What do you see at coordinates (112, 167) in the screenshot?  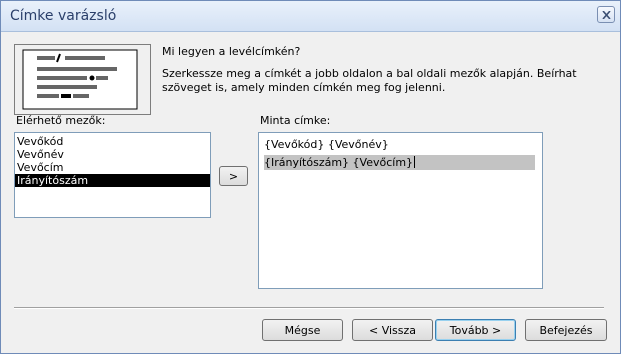 I see `list-item: Vevőcím` at bounding box center [112, 167].